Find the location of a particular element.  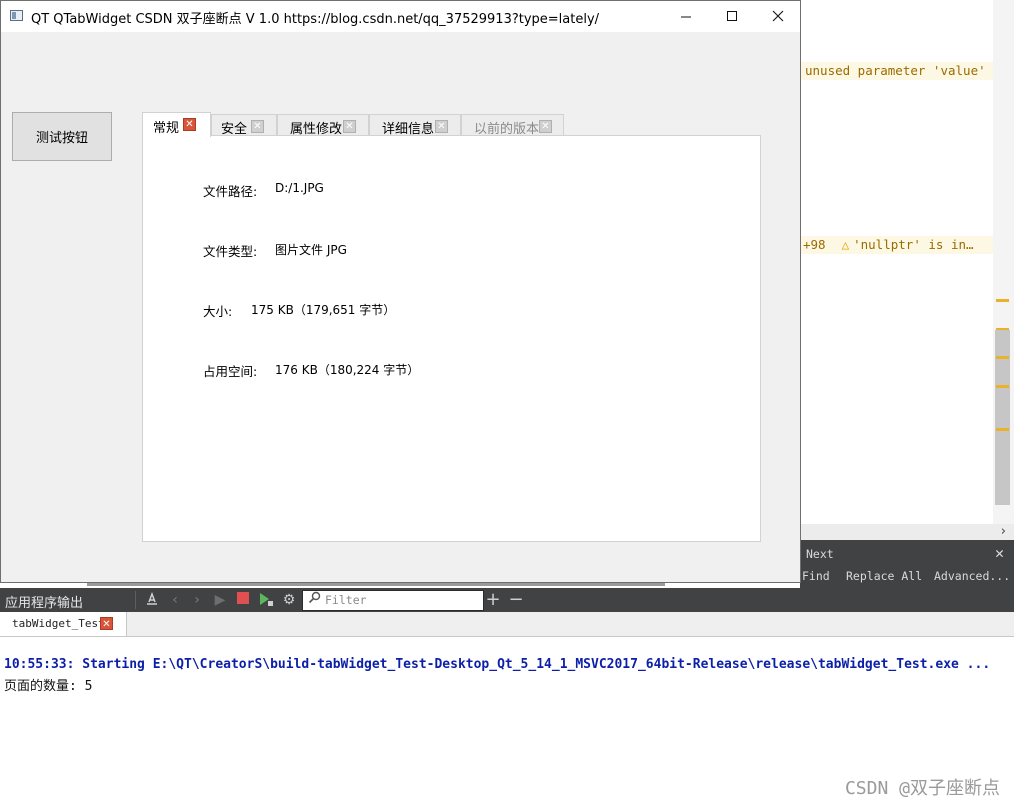

find-next-button: Next is located at coordinates (820, 554).